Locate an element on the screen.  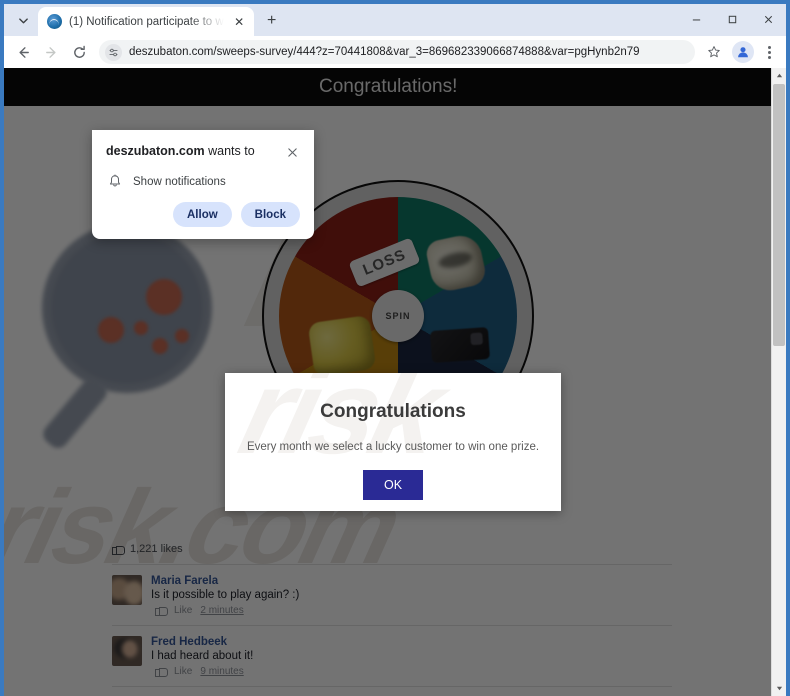
sliders-icon is located at coordinates (113, 52).